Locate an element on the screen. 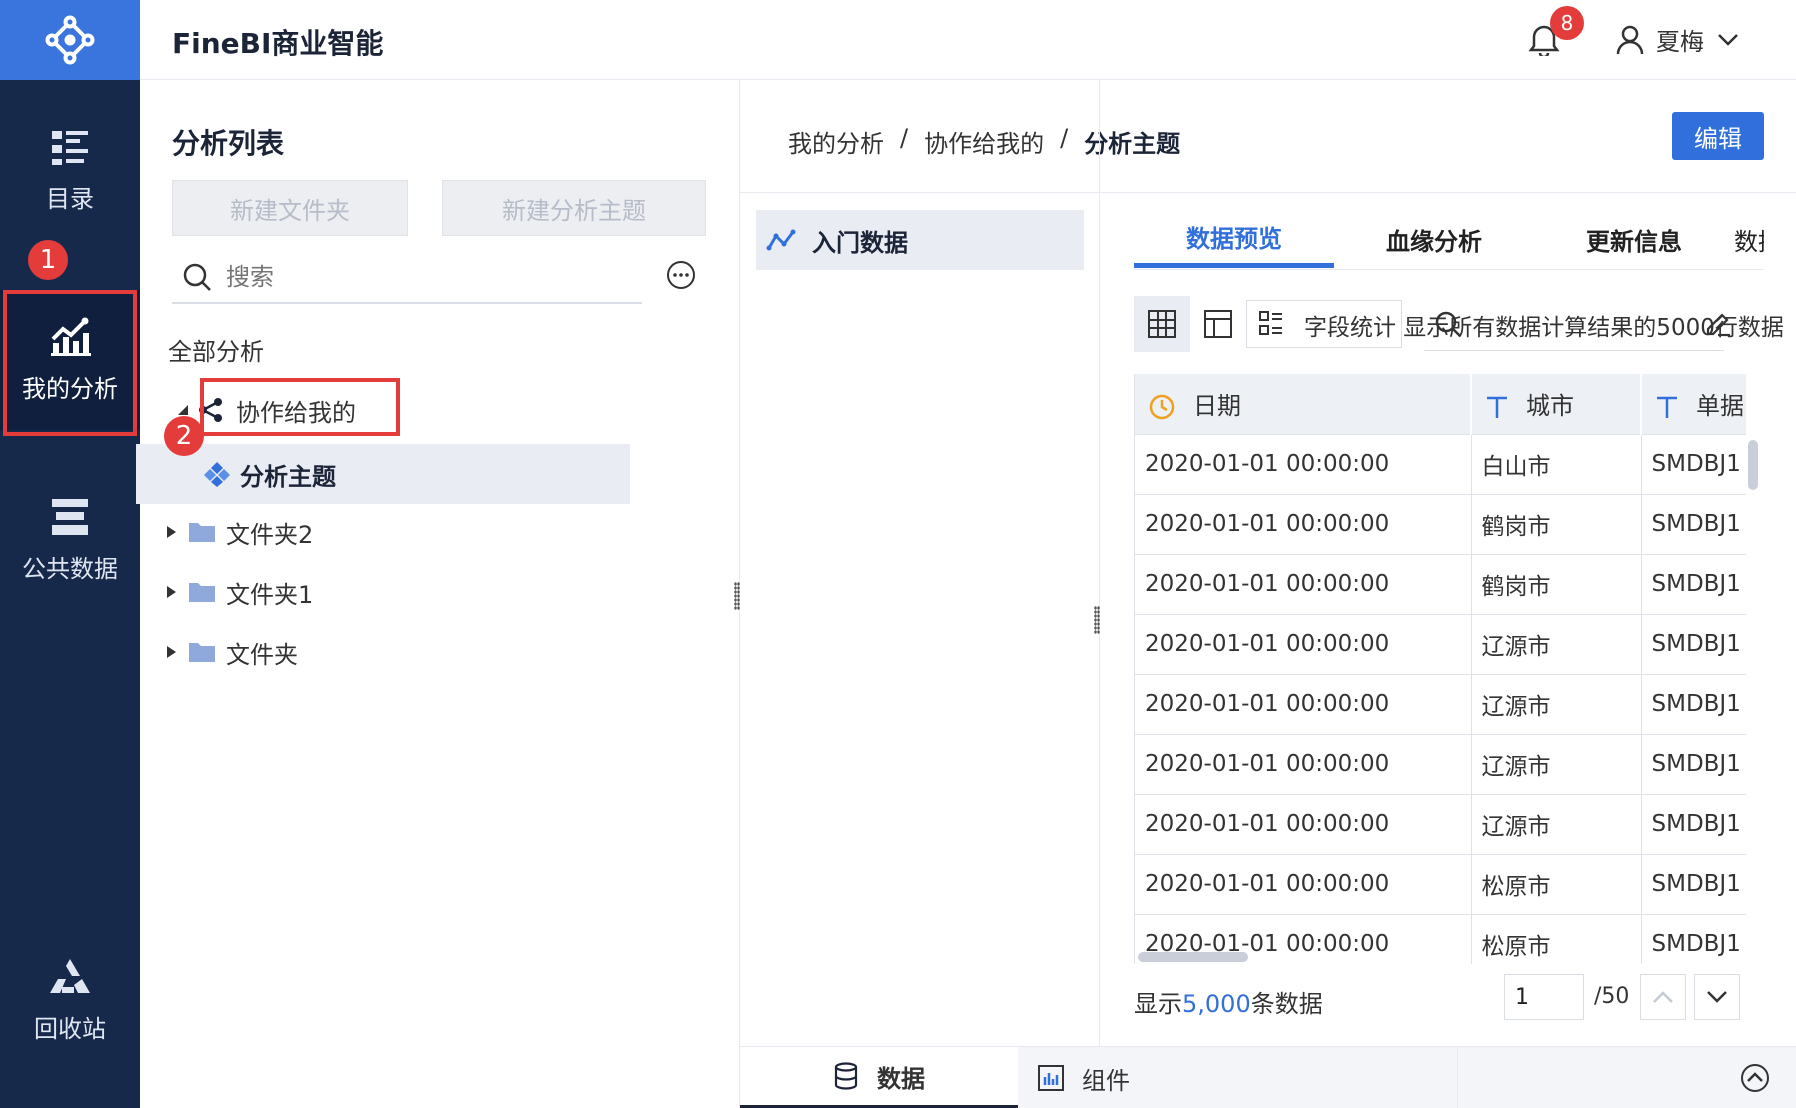 This screenshot has width=1796, height=1108. chevron-down-icon is located at coordinates (1728, 39).